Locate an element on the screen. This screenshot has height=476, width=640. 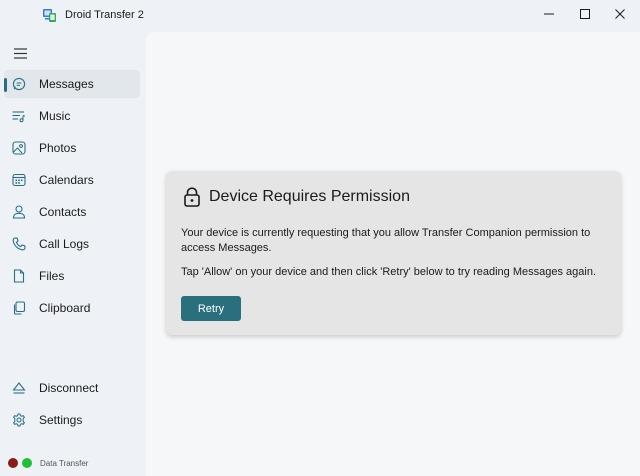
file-icon is located at coordinates (19, 276).